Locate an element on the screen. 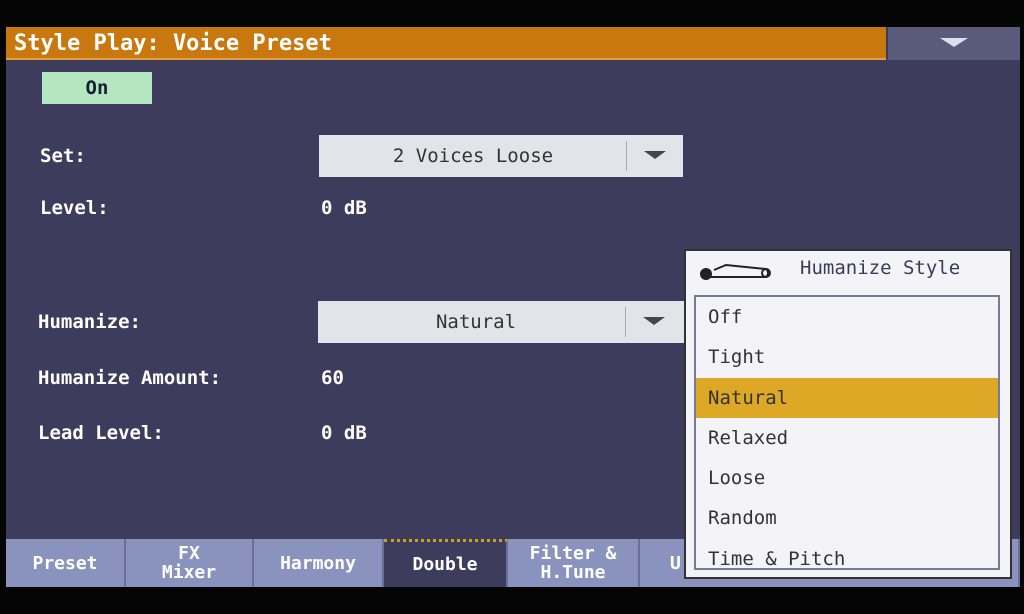 The image size is (1024, 614). safety-pin-icon is located at coordinates (735, 271).